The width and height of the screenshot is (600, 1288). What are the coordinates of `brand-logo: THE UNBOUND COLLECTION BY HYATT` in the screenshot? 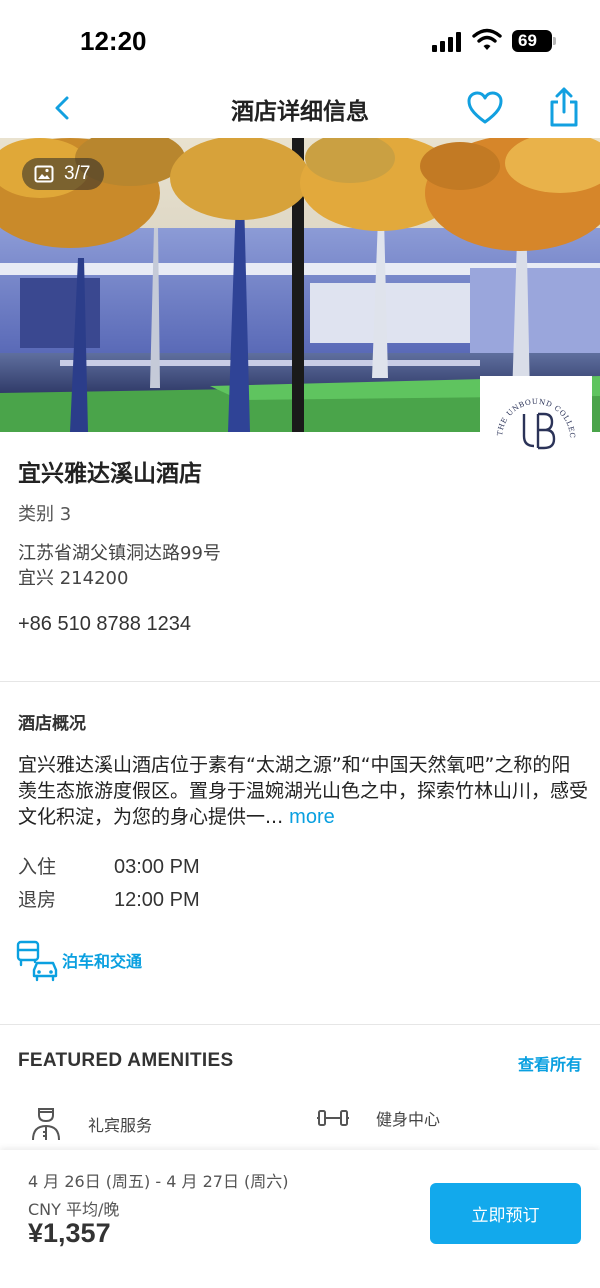 It's located at (534, 428).